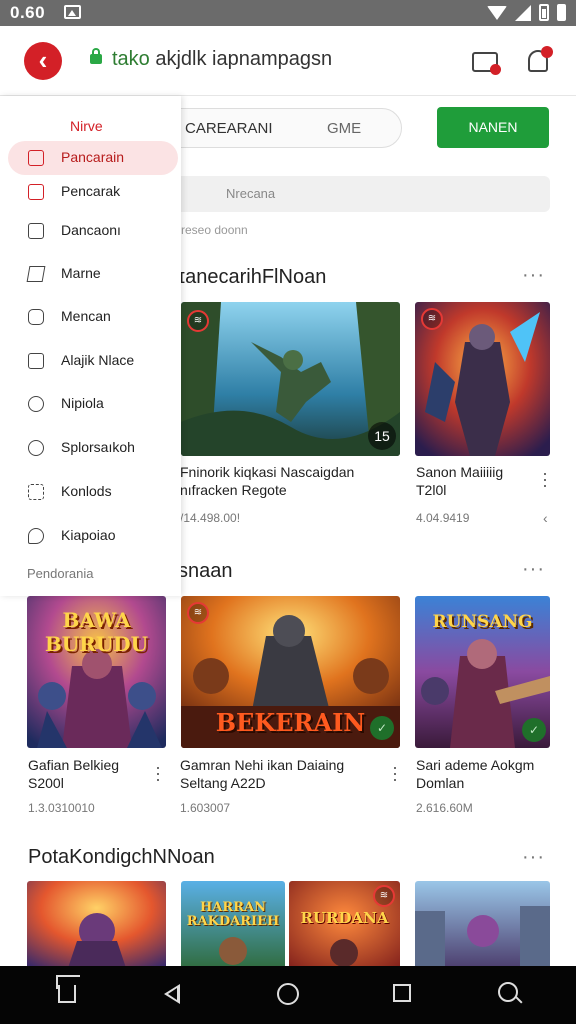 The width and height of the screenshot is (576, 1024). What do you see at coordinates (288, 994) in the screenshot?
I see `home-circle-icon` at bounding box center [288, 994].